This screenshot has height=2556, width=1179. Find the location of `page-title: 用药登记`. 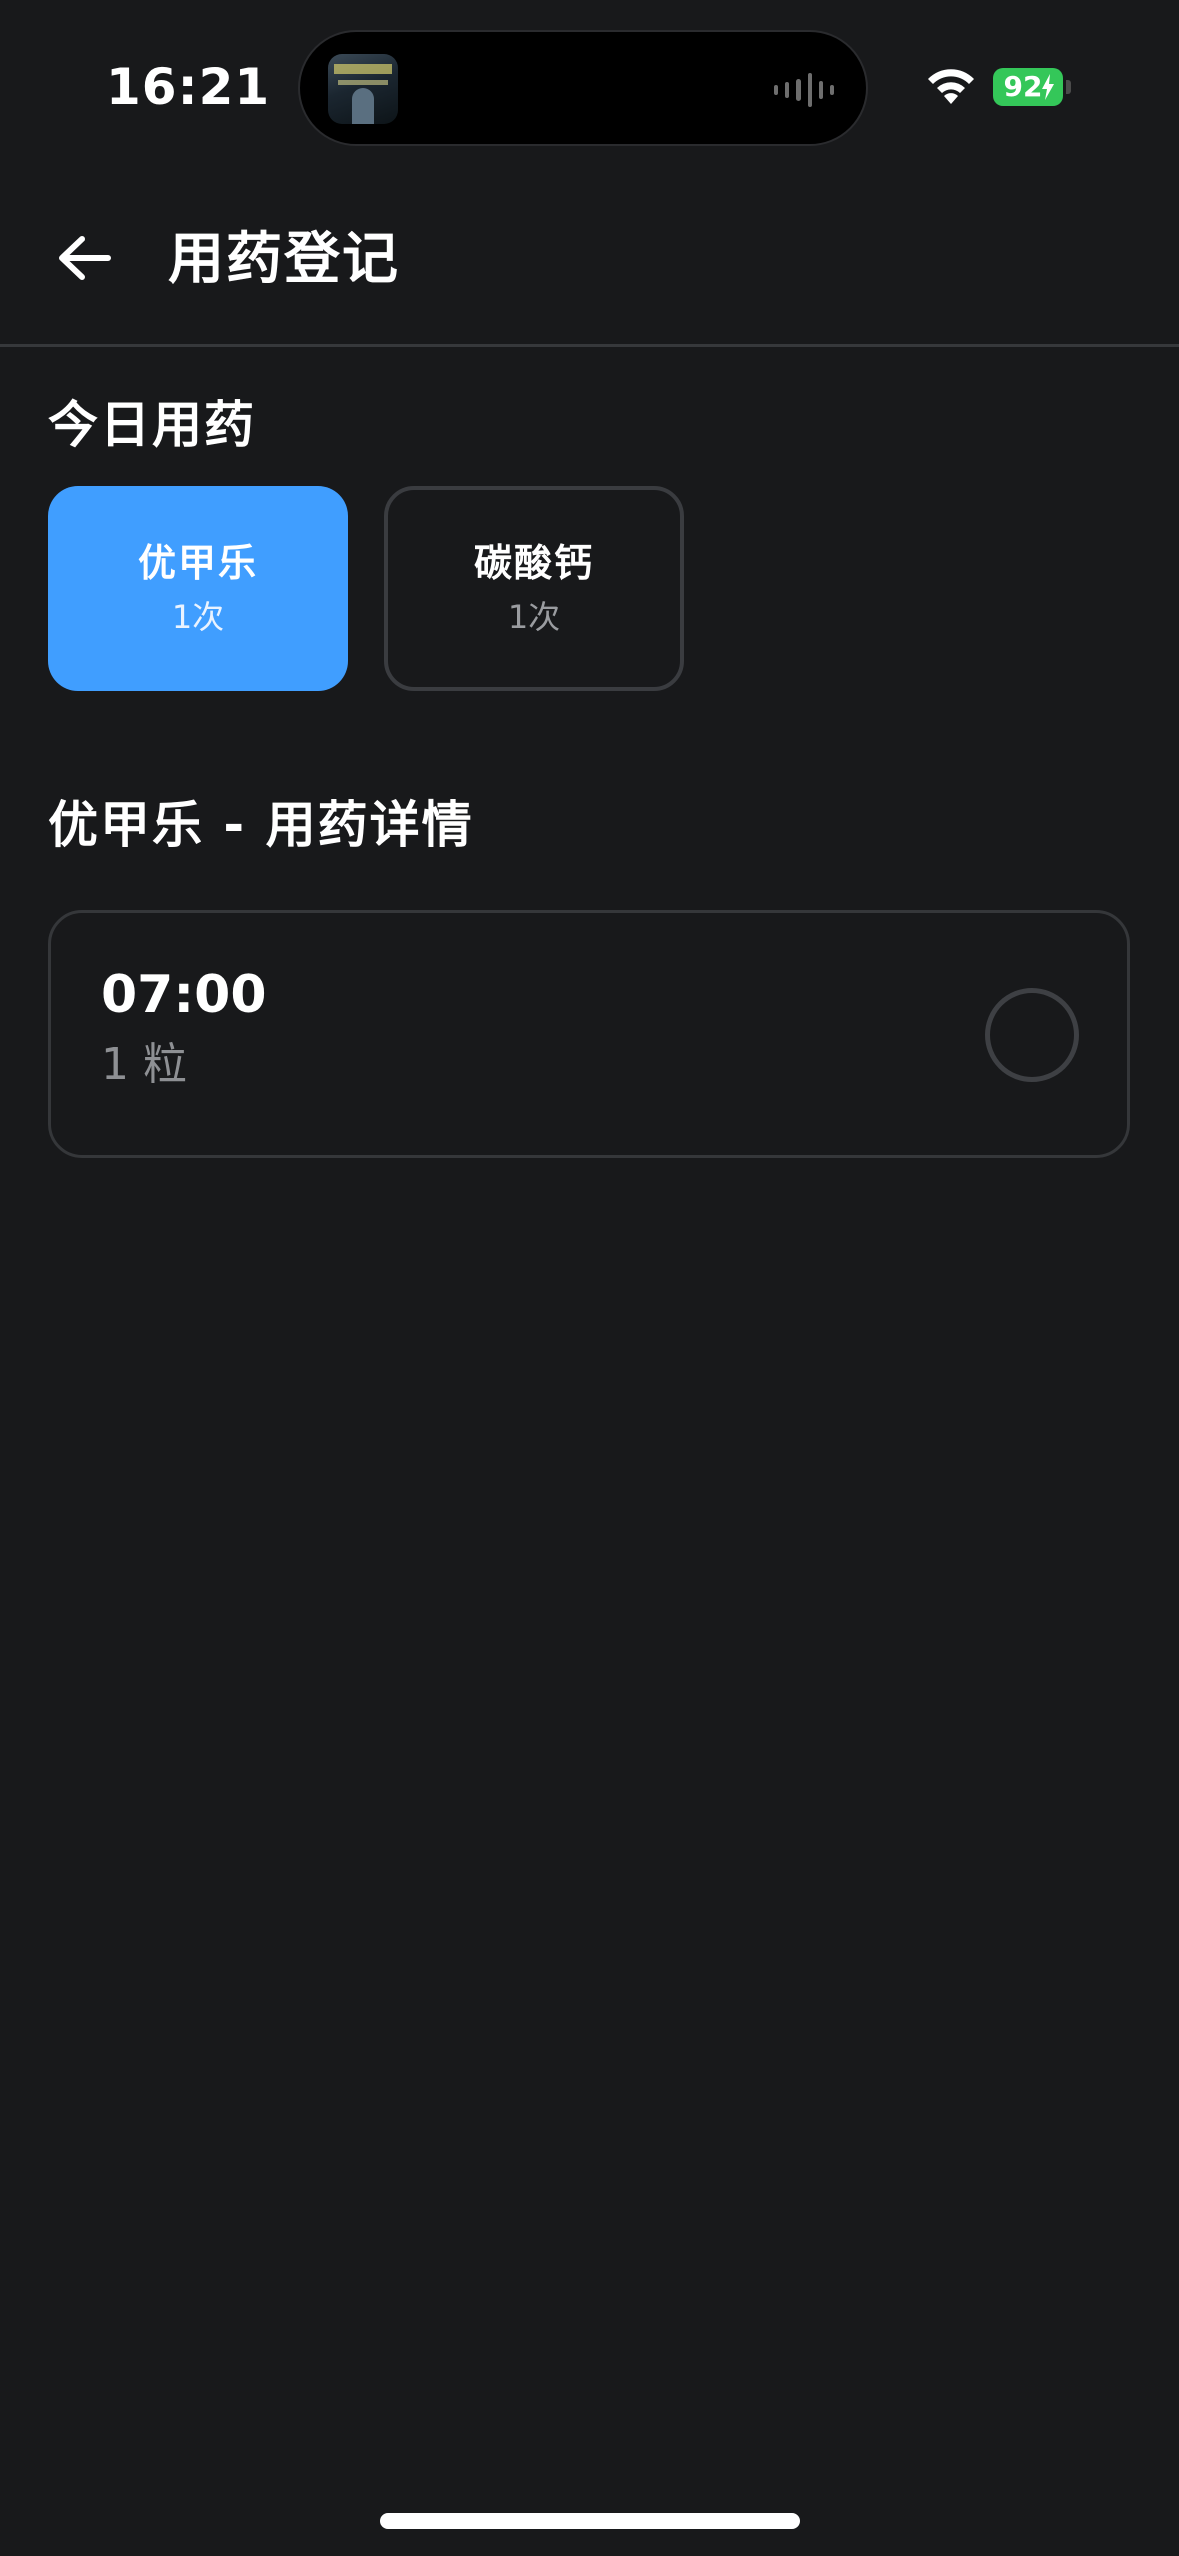

page-title: 用药登记 is located at coordinates (284, 259).